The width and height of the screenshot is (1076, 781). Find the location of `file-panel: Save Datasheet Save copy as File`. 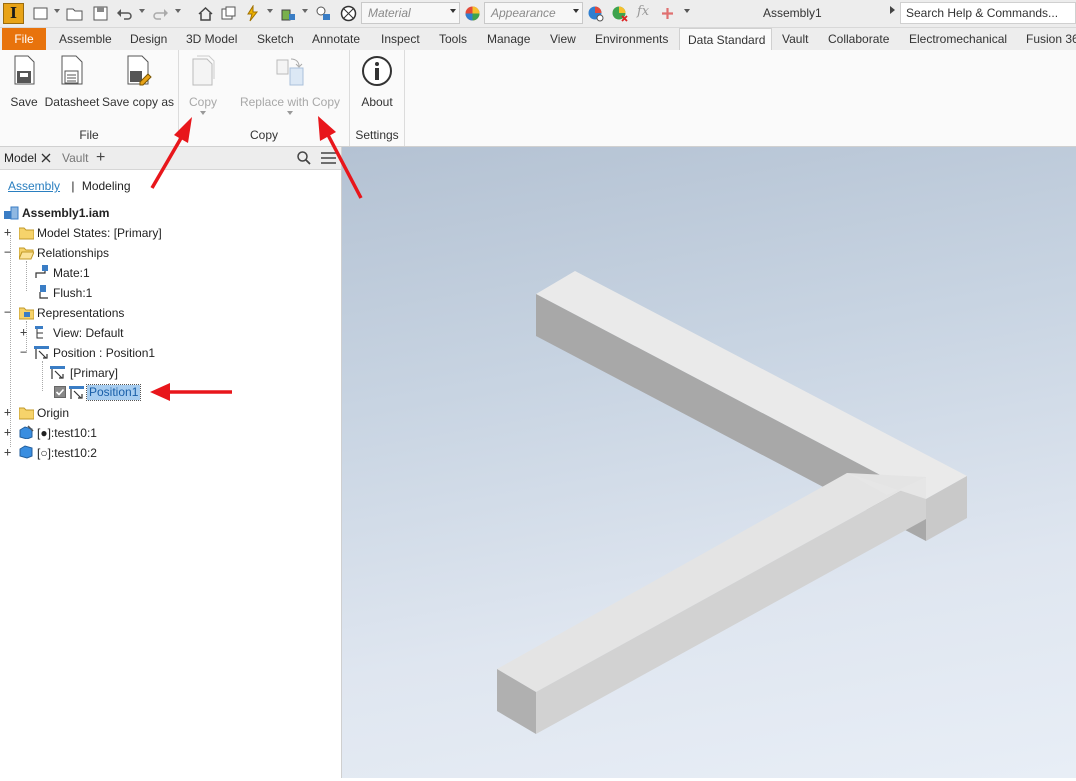

file-panel: Save Datasheet Save copy as File is located at coordinates (89, 98).